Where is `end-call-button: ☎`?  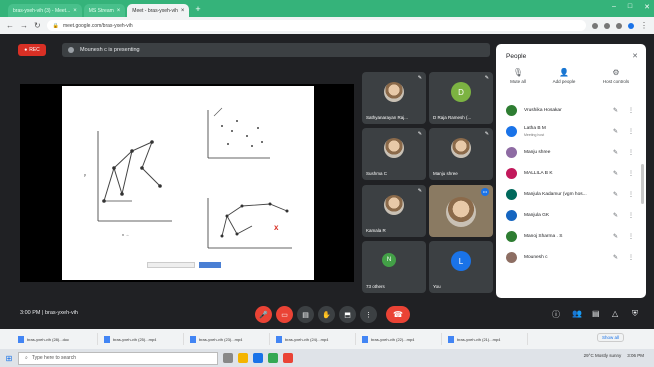
end-call-button: ☎ is located at coordinates (398, 314).